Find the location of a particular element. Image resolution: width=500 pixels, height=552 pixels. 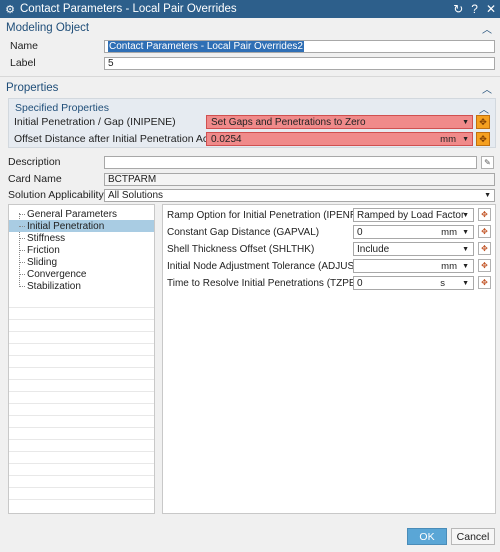

offset-value: 0.0254 is located at coordinates (226, 139).